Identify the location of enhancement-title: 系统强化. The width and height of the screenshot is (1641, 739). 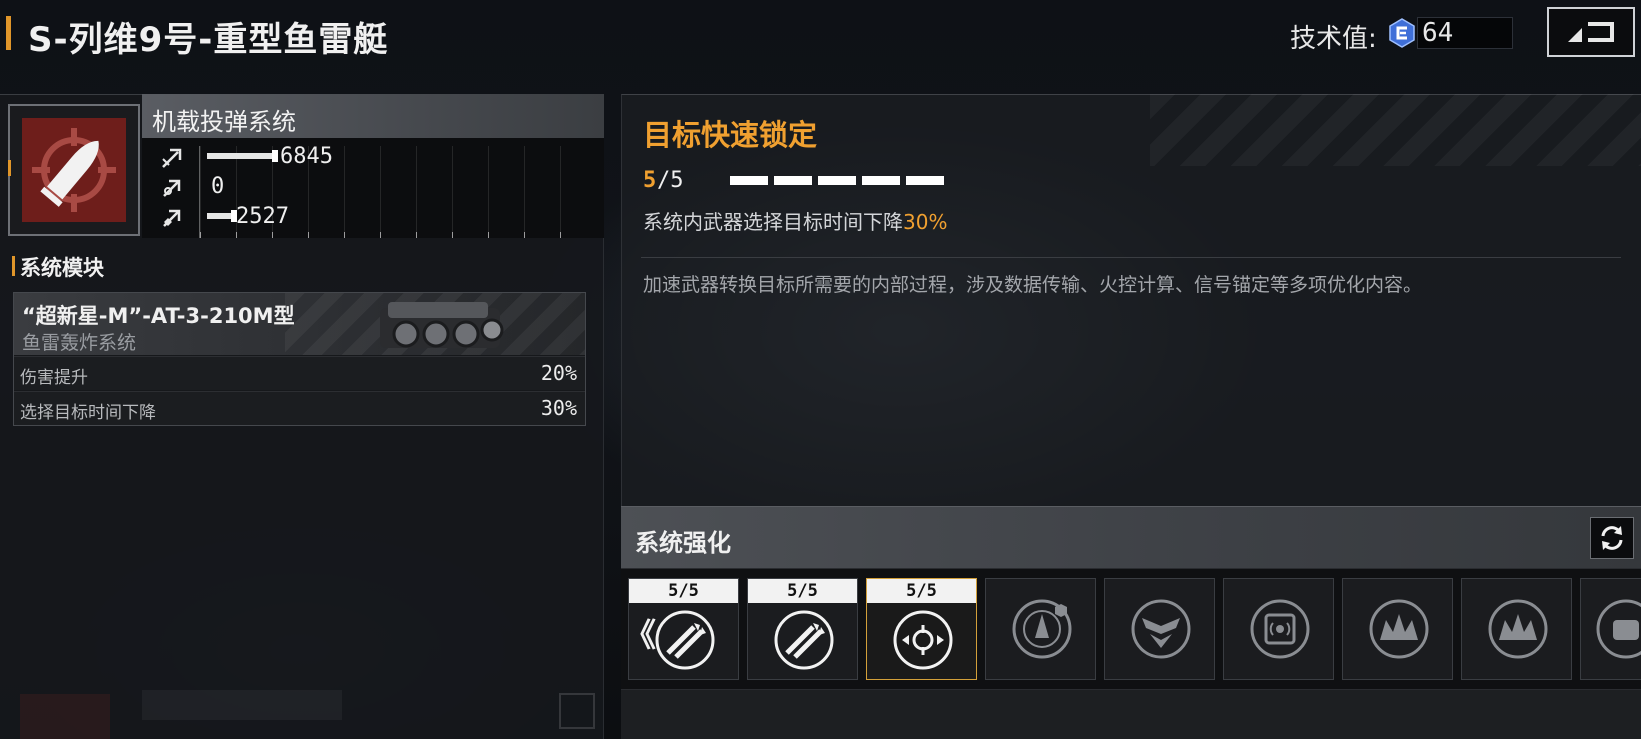
(683, 543).